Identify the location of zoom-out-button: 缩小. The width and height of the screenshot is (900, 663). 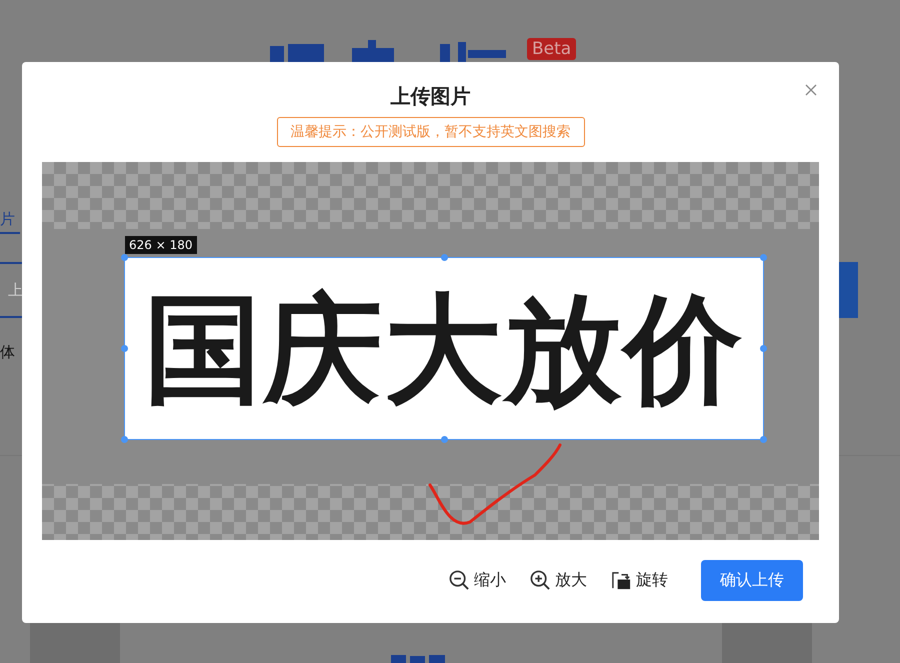
(477, 580).